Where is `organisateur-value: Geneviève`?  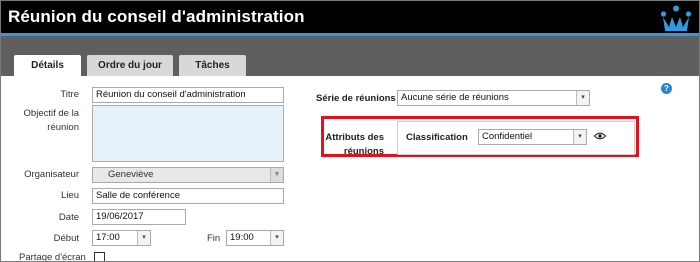 organisateur-value: Geneviève is located at coordinates (131, 174).